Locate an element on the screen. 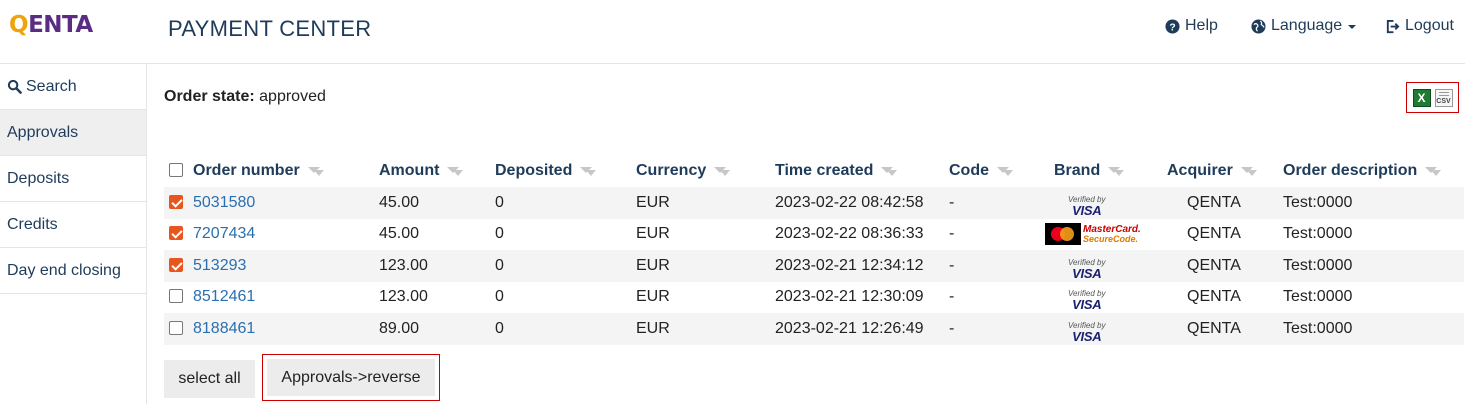 This screenshot has width=1465, height=404. order-state-value: approved is located at coordinates (292, 96).